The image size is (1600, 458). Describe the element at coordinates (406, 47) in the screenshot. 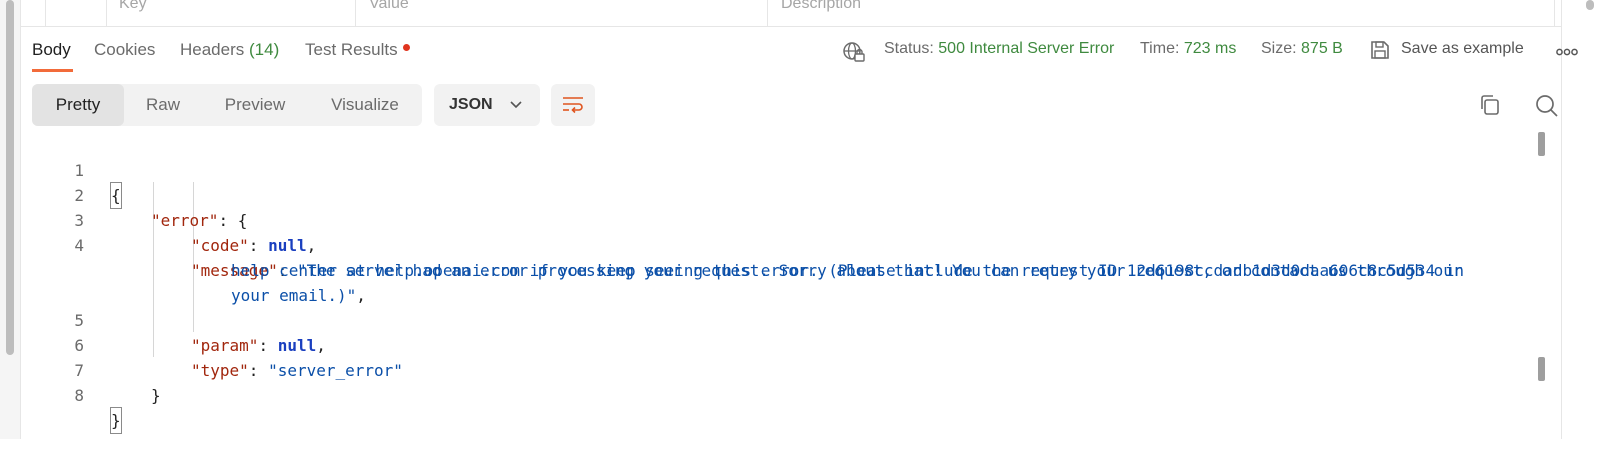

I see `test-results-status-dot` at that location.